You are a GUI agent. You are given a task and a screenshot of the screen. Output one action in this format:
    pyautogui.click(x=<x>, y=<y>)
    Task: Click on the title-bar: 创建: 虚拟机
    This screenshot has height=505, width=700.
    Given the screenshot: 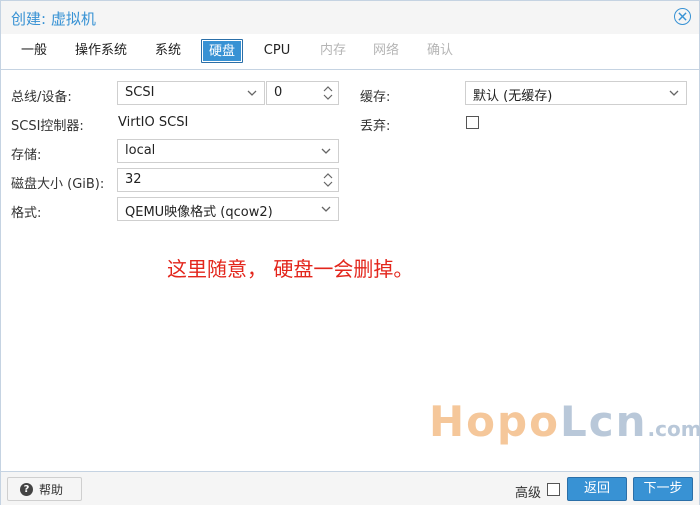 What is the action you would take?
    pyautogui.click(x=350, y=17)
    